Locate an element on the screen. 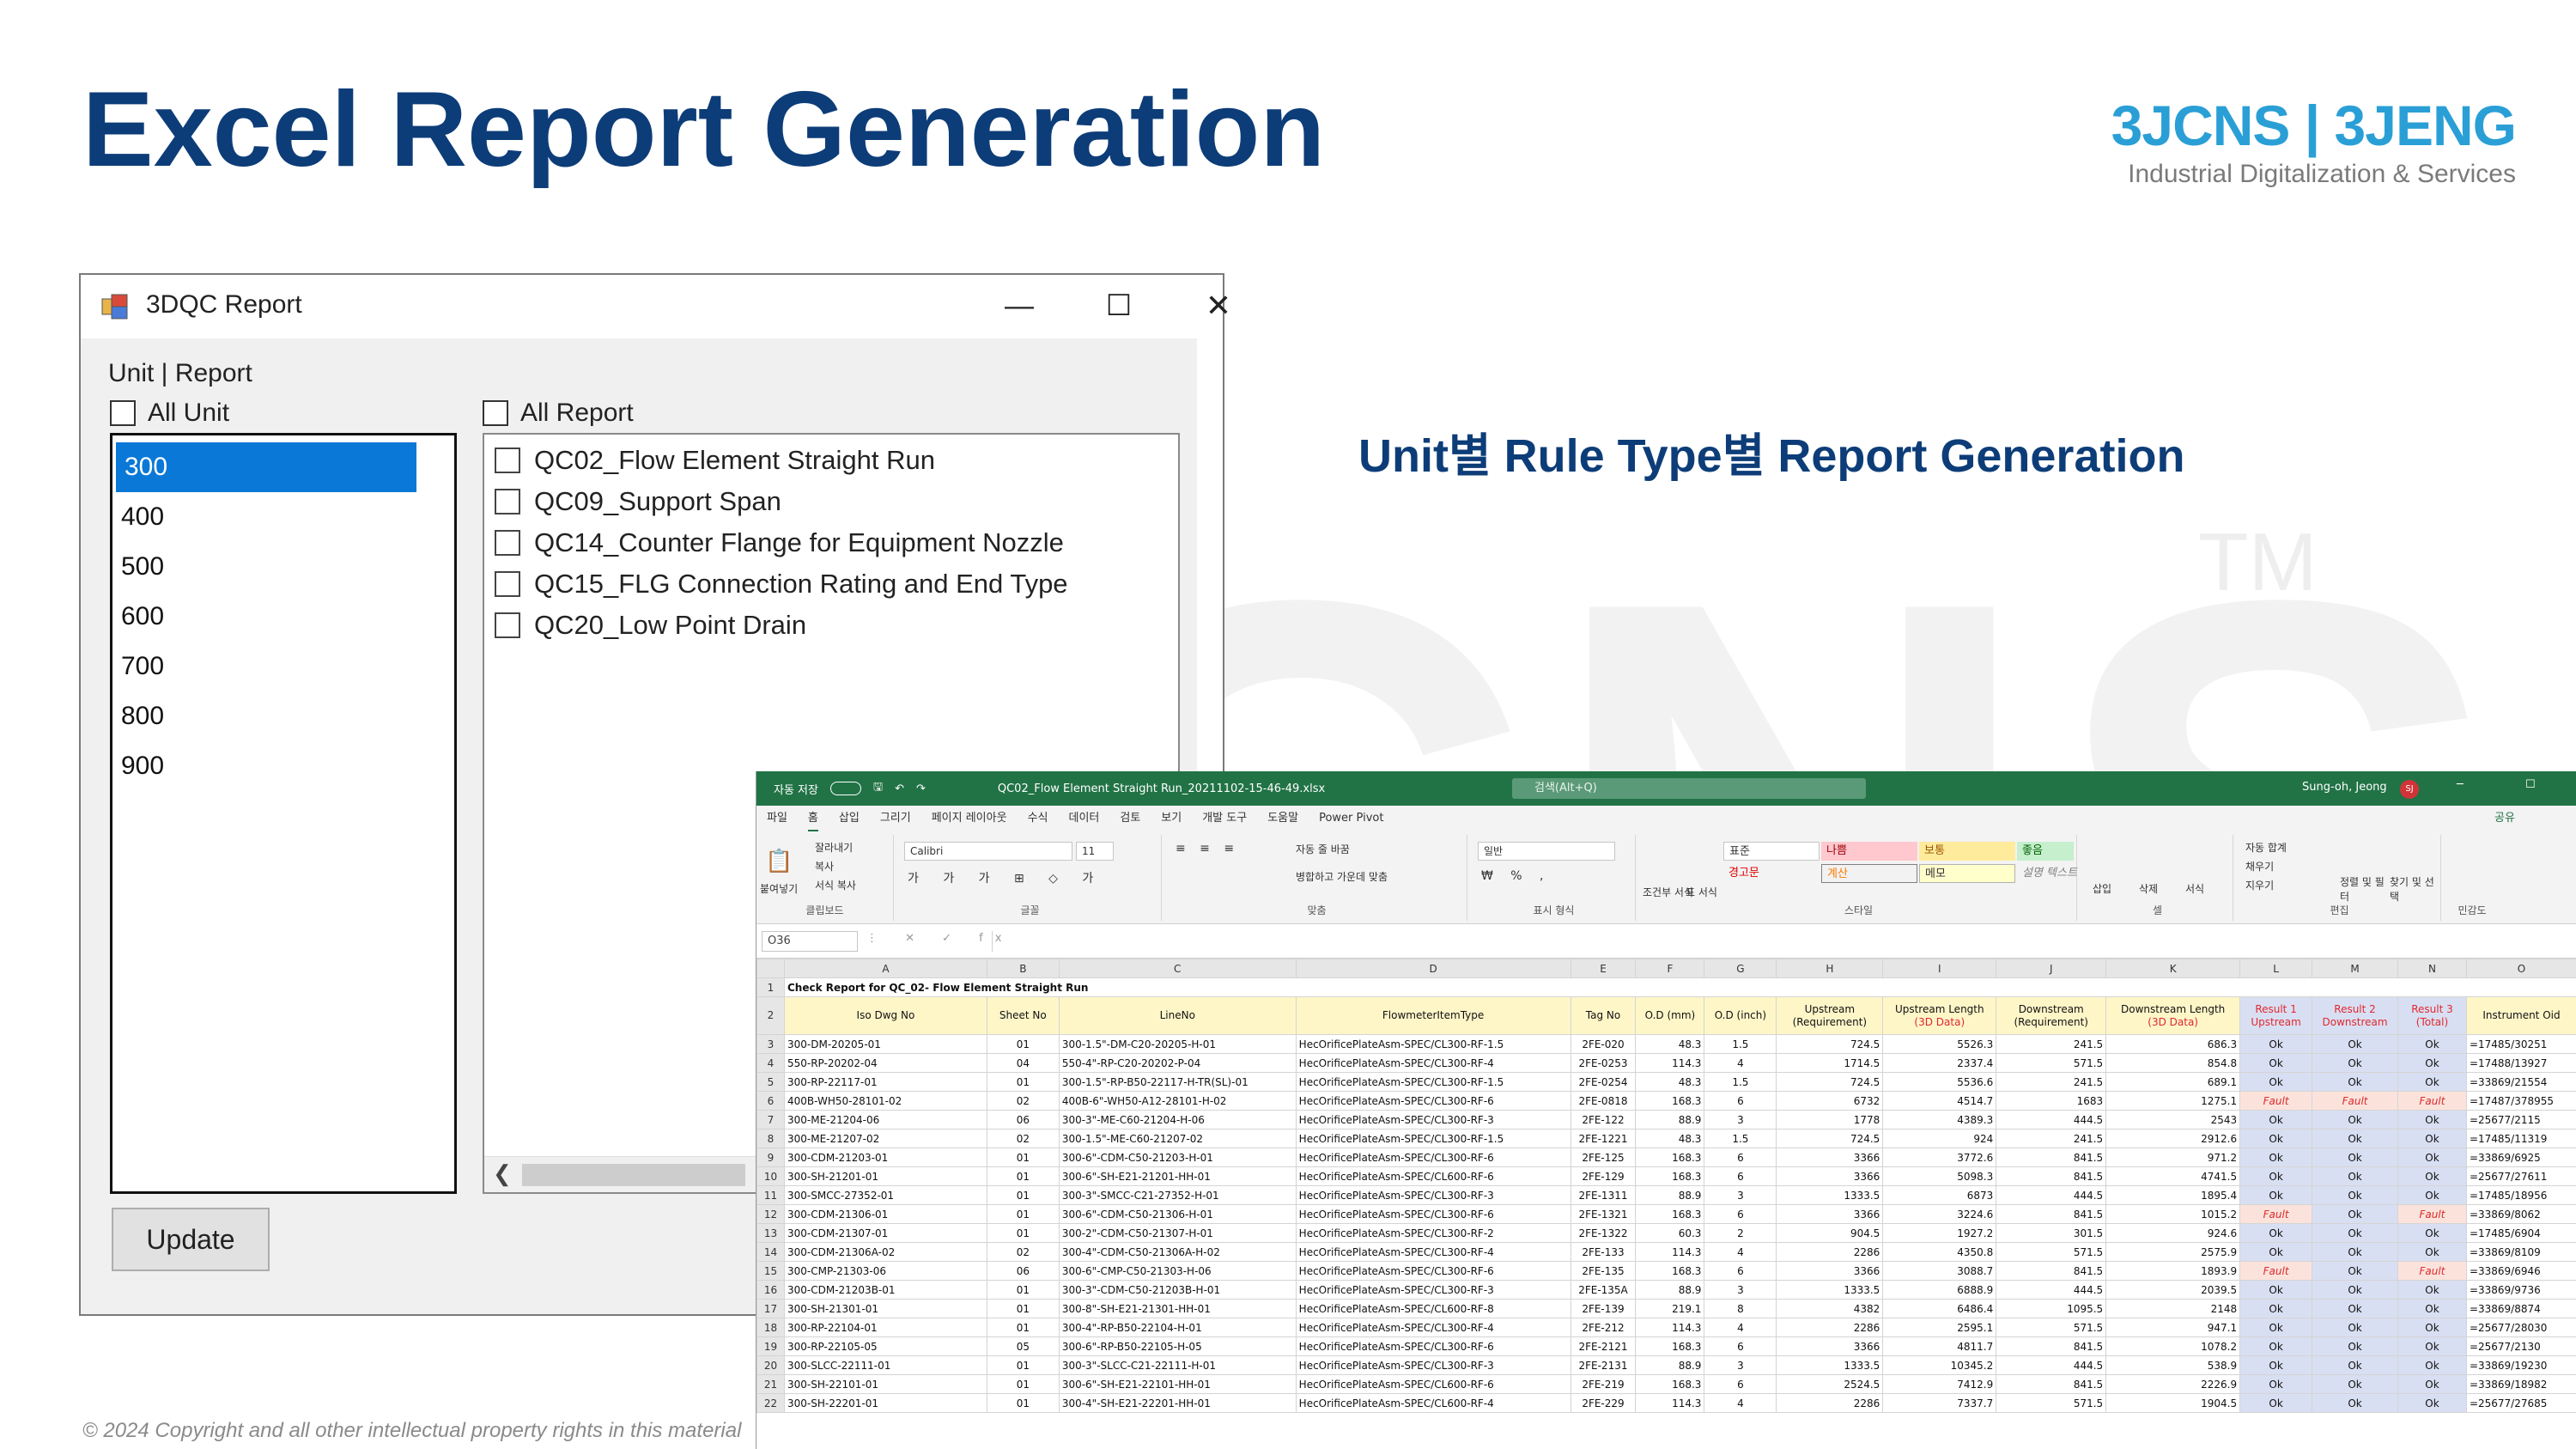 The height and width of the screenshot is (1449, 2576). table-cell: 2226.9 is located at coordinates (2173, 1384).